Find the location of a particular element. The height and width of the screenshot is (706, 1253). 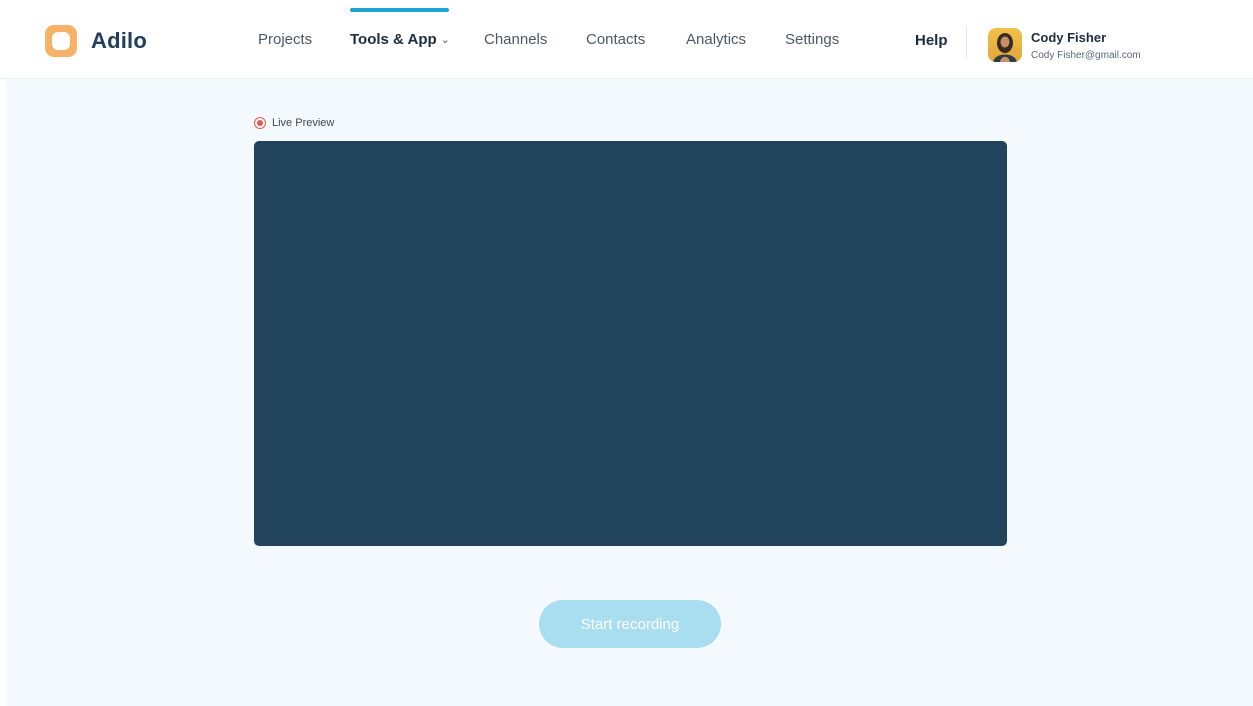

start-recording-button: Start recording is located at coordinates (630, 624).